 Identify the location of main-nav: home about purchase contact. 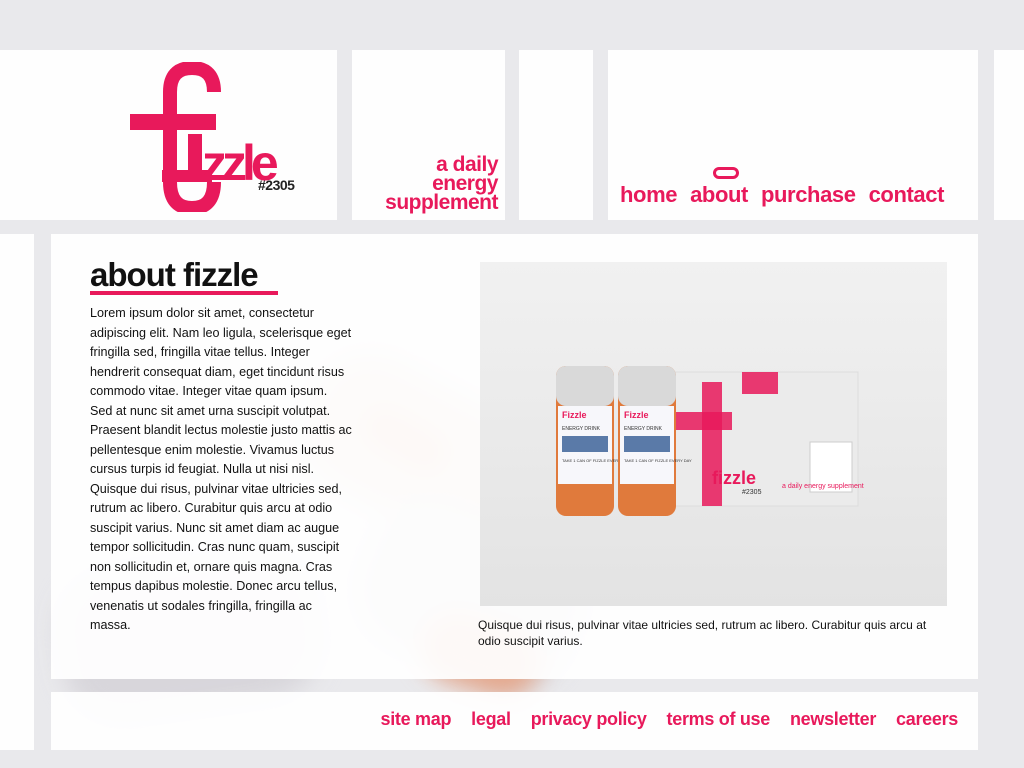
(782, 195).